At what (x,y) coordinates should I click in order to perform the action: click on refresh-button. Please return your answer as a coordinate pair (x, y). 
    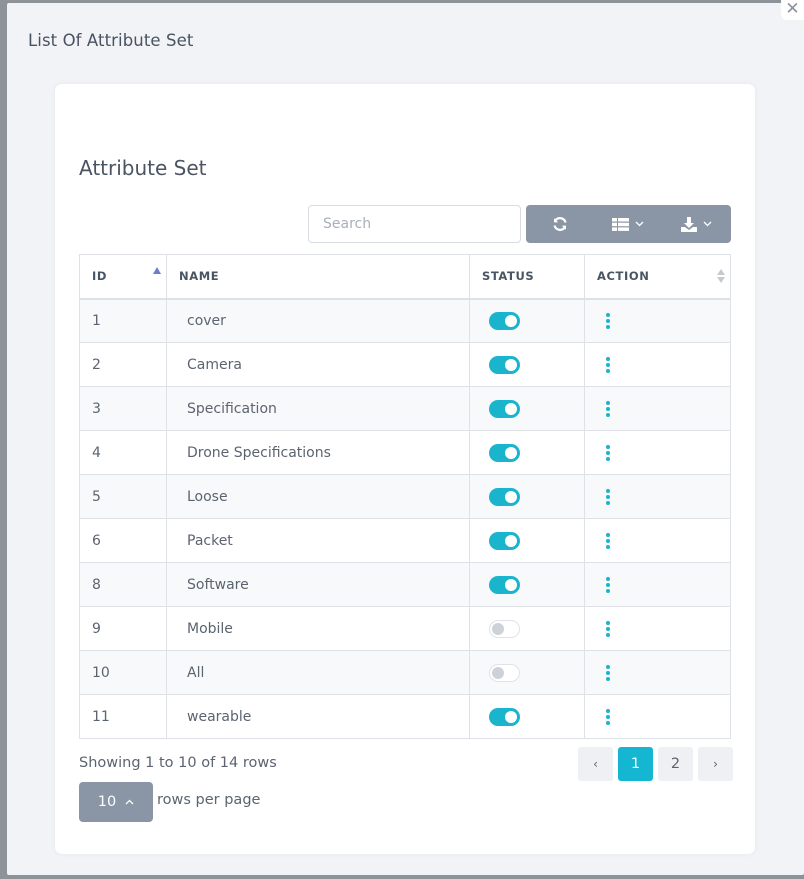
    Looking at the image, I should click on (560, 224).